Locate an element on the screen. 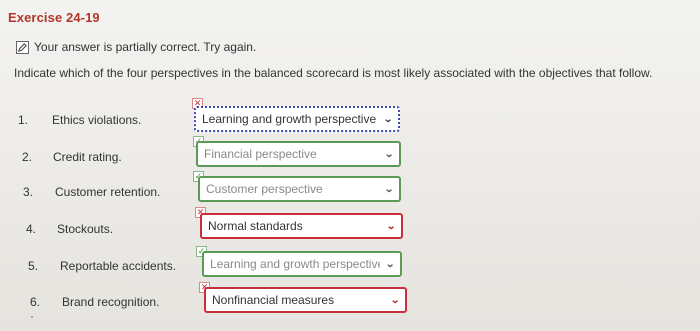 This screenshot has height=331, width=700. perspective-dropdown-3: Customer perspective ⌄ is located at coordinates (299, 189).